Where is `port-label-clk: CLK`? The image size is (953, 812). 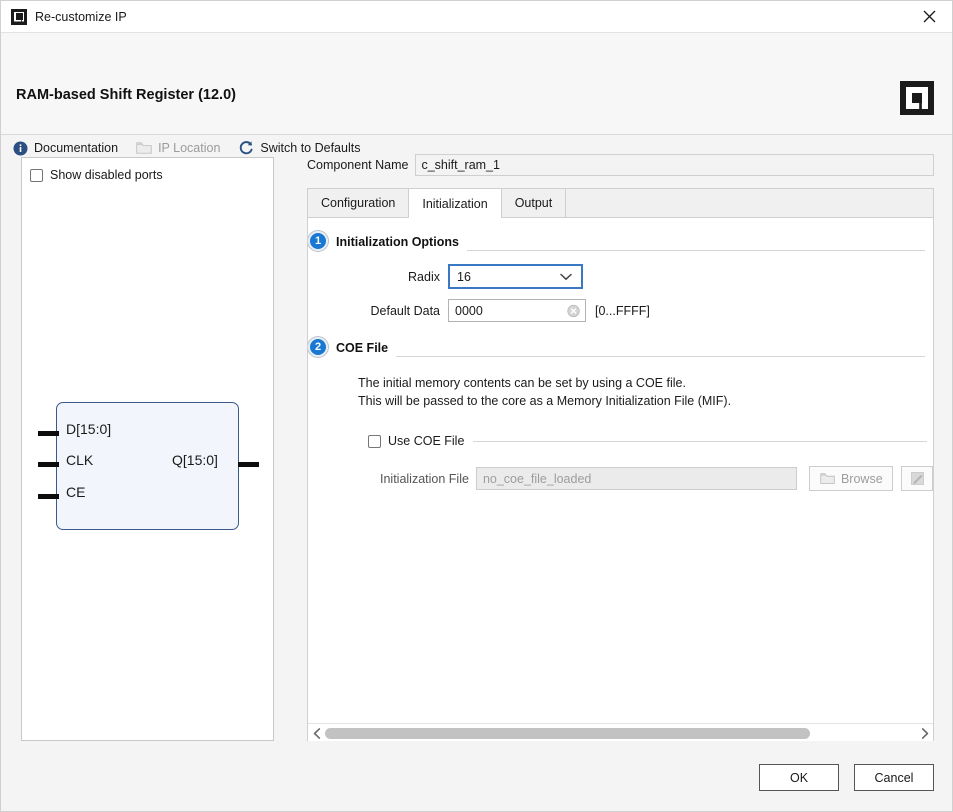
port-label-clk: CLK is located at coordinates (80, 460).